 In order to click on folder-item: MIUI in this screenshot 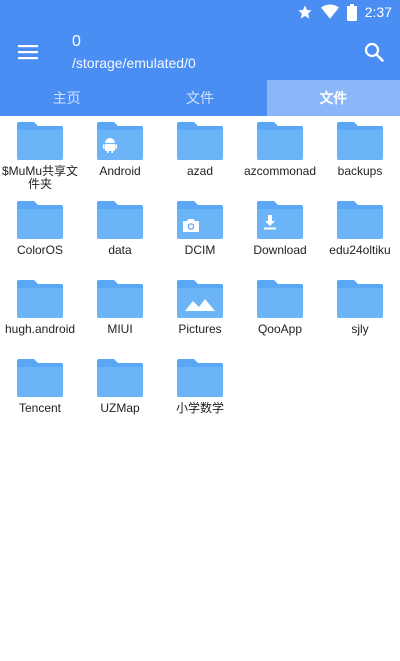, I will do `click(120, 313)`.